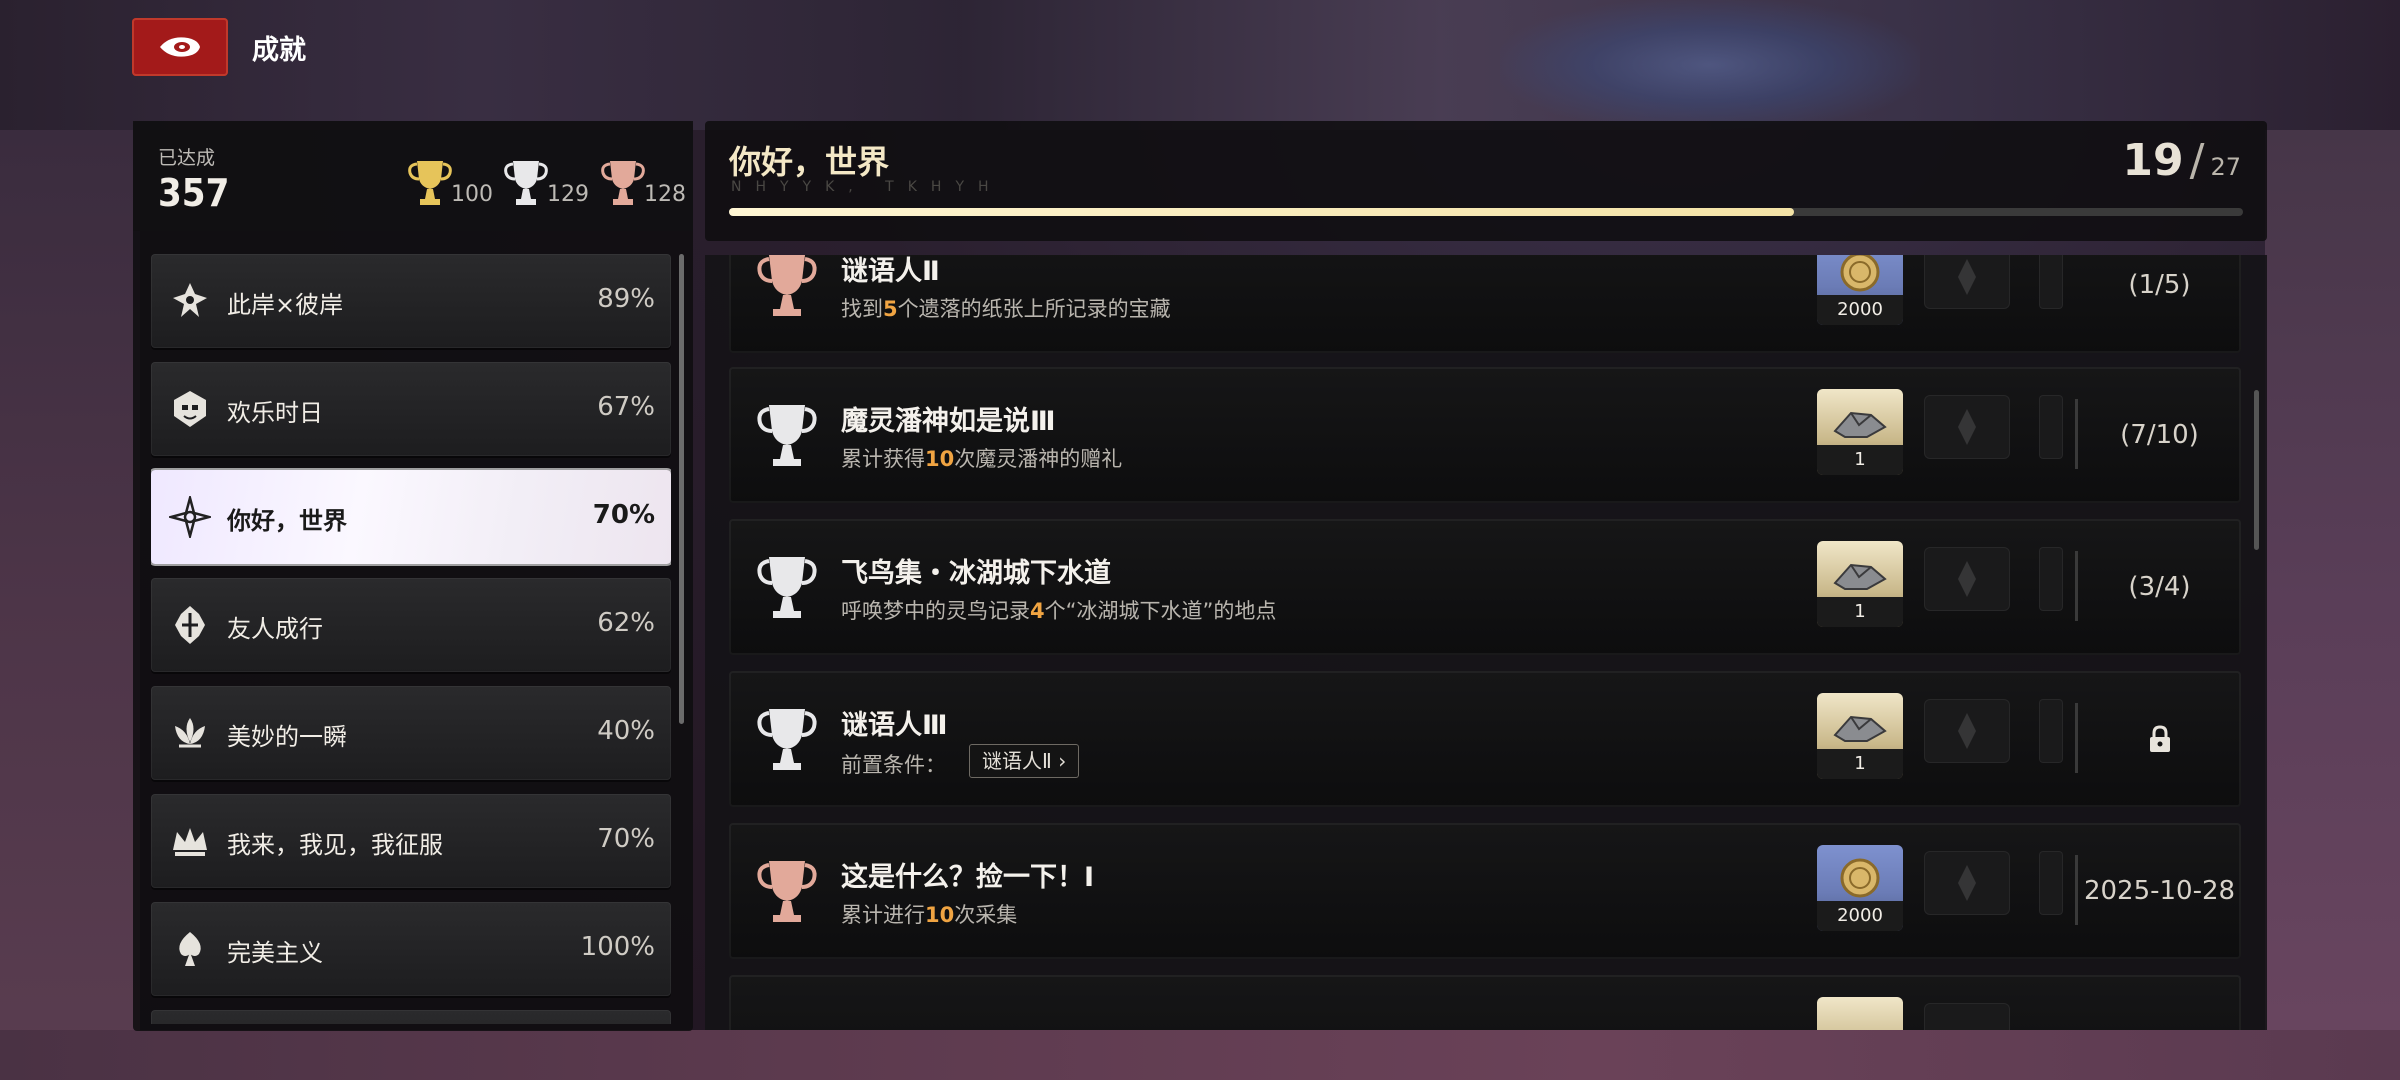 The image size is (2400, 1080). What do you see at coordinates (894, 725) in the screenshot?
I see `achievement-title: 谜语人Ⅲ` at bounding box center [894, 725].